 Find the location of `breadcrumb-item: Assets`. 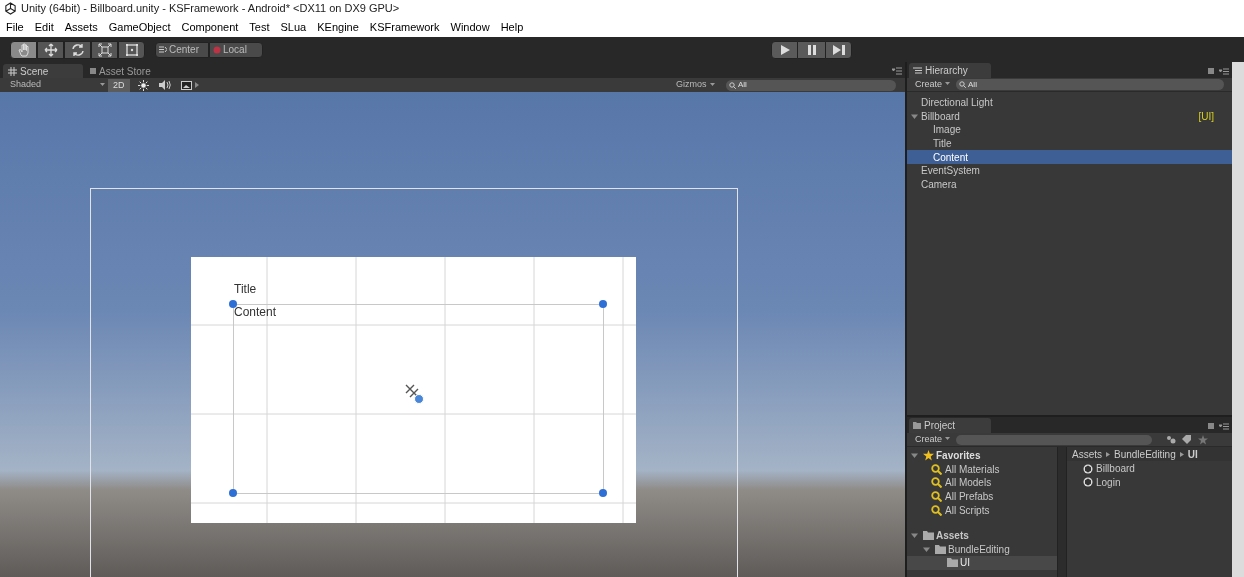

breadcrumb-item: Assets is located at coordinates (1087, 454).